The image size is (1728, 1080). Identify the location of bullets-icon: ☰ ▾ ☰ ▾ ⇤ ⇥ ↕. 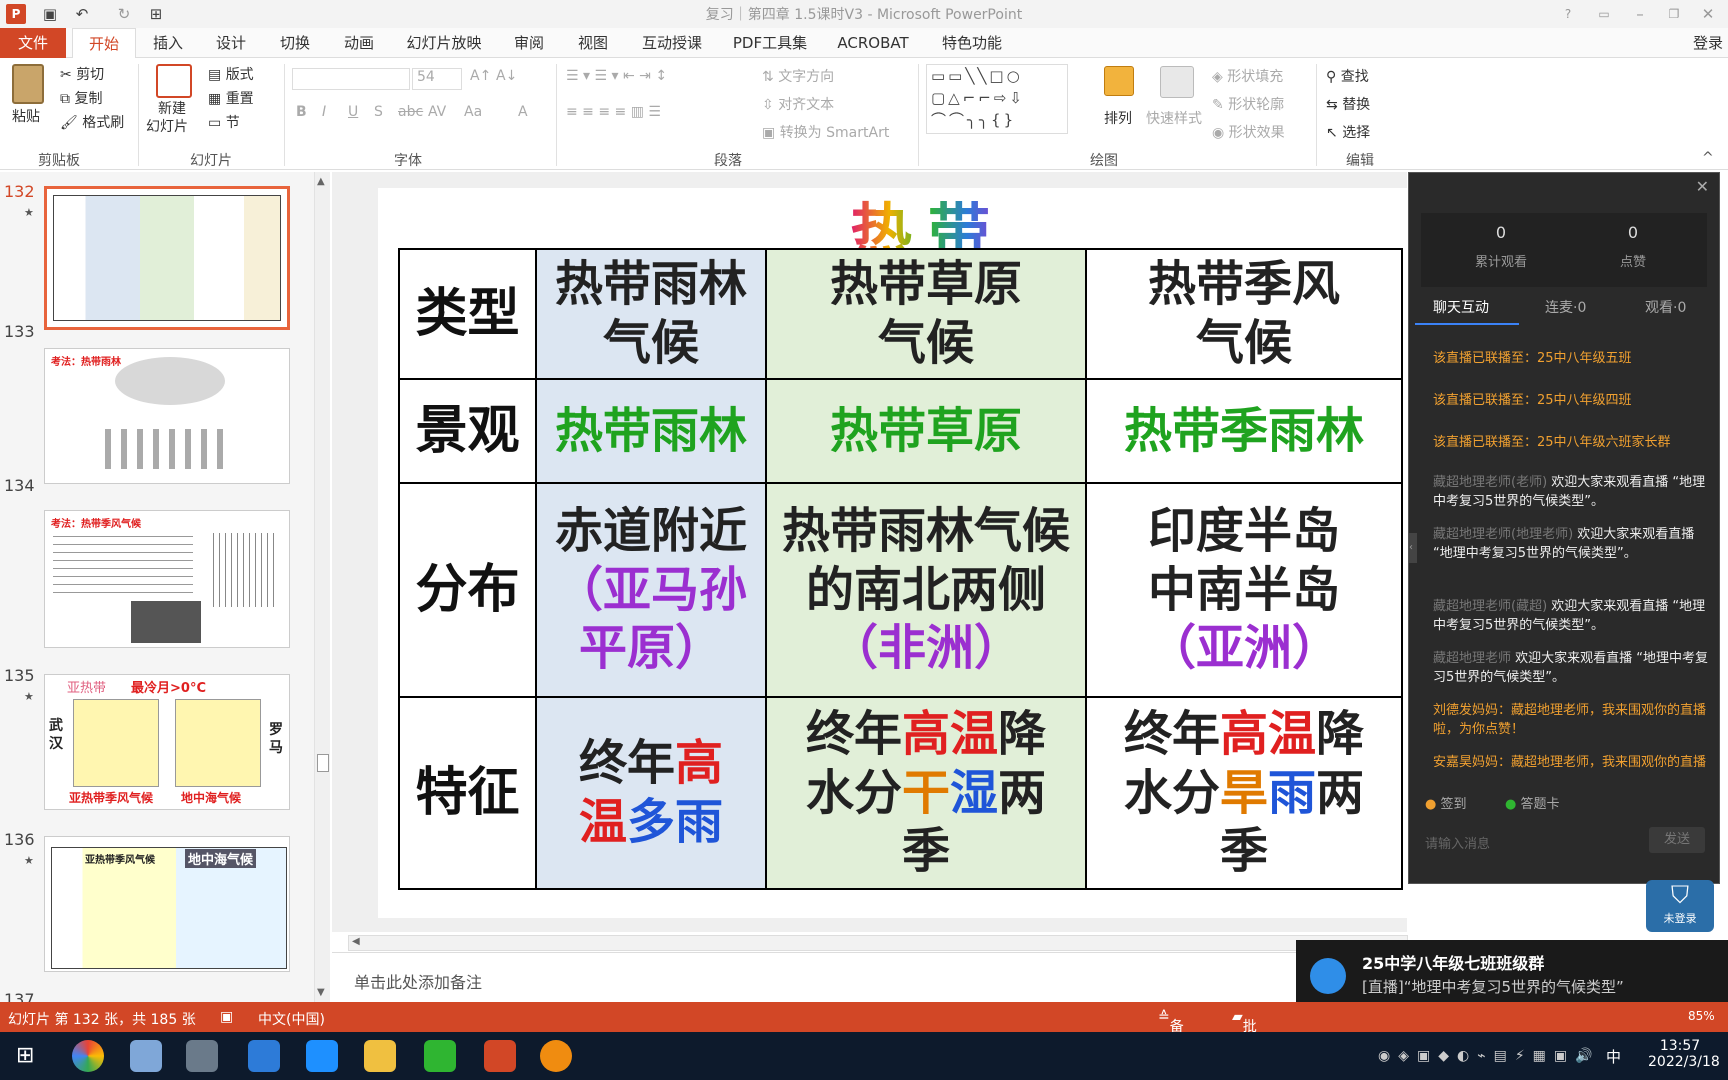
(616, 76).